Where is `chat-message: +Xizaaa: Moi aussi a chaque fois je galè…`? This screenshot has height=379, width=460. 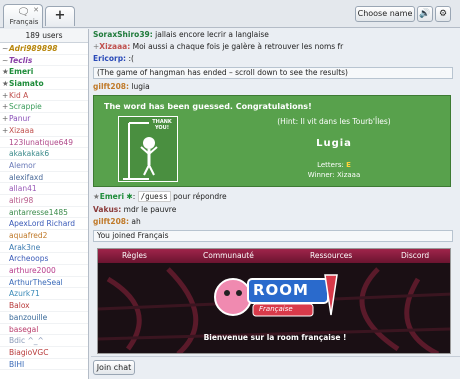
chat-message: +Xizaaa: Moi aussi a chaque fois je galè… is located at coordinates (218, 47).